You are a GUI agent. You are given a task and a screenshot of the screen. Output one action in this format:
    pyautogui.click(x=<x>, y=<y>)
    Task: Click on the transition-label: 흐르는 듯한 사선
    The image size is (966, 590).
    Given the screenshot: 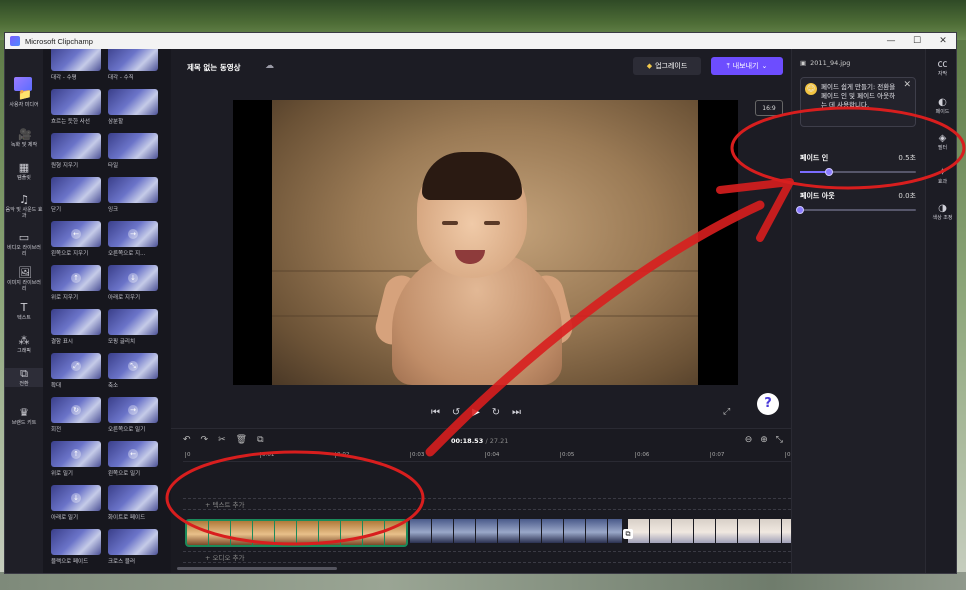 What is the action you would take?
    pyautogui.click(x=70, y=122)
    